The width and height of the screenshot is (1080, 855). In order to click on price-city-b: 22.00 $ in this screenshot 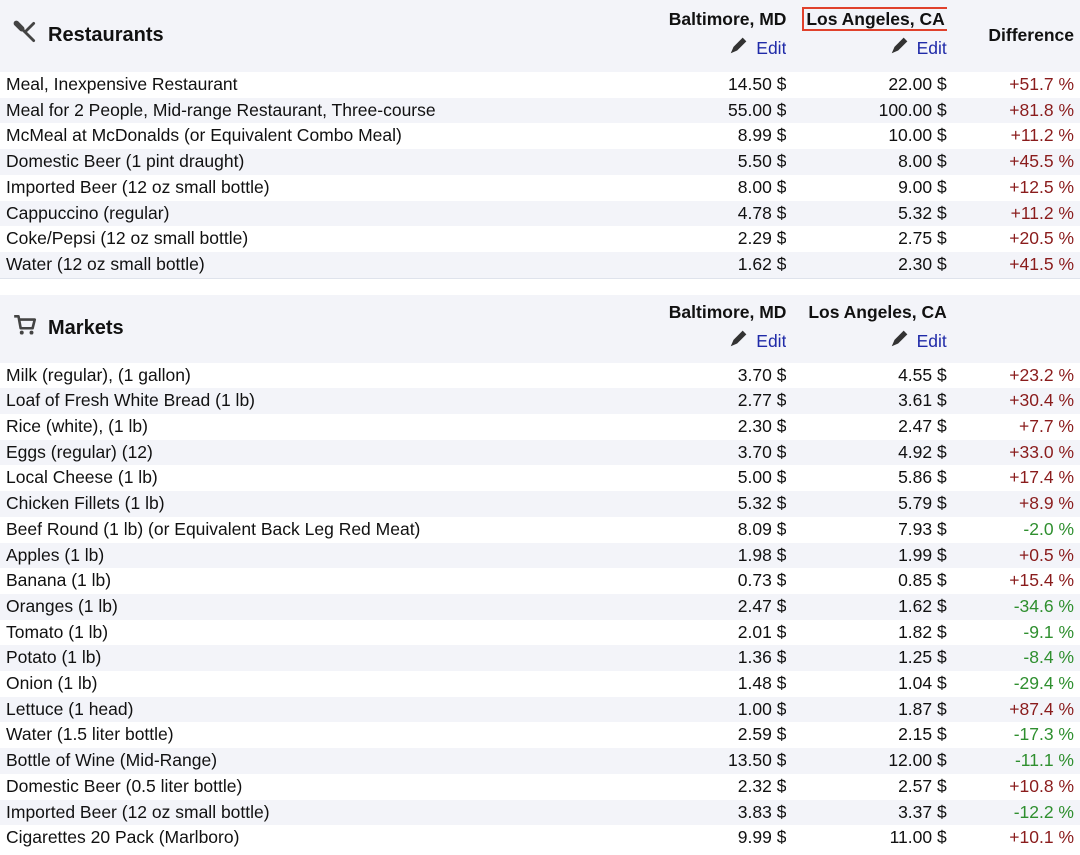, I will do `click(917, 84)`.